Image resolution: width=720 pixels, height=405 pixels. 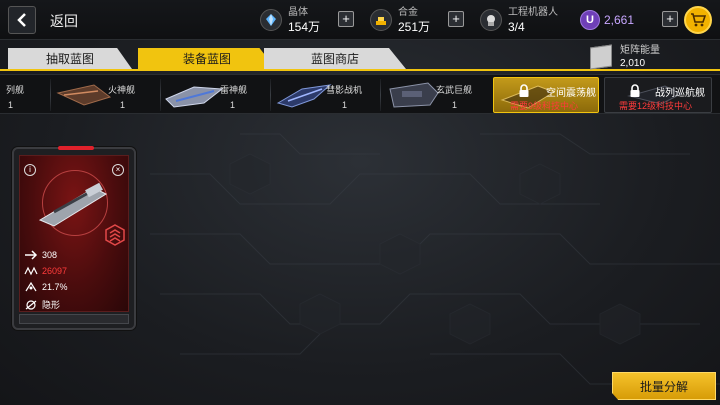 I want to click on weapon-cannon-icon, so click(x=73, y=204).